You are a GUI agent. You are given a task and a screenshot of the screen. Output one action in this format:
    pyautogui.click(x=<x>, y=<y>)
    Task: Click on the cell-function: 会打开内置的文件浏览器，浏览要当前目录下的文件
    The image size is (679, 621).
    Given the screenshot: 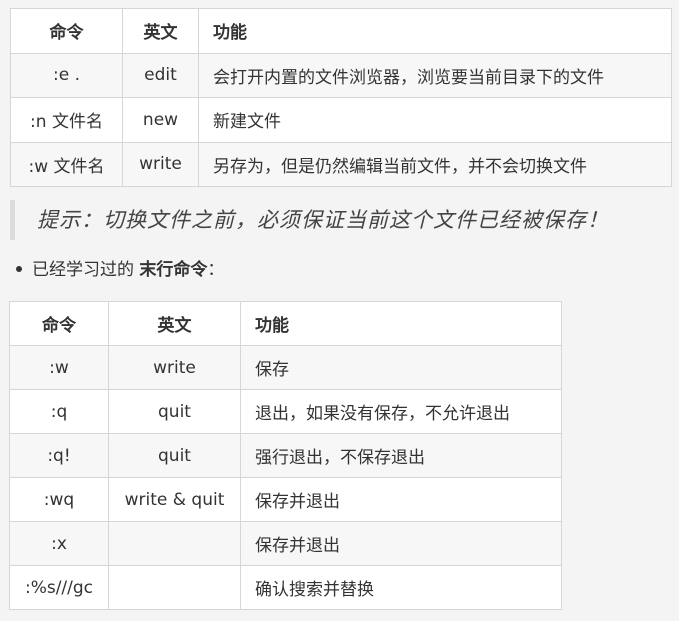 What is the action you would take?
    pyautogui.click(x=435, y=75)
    